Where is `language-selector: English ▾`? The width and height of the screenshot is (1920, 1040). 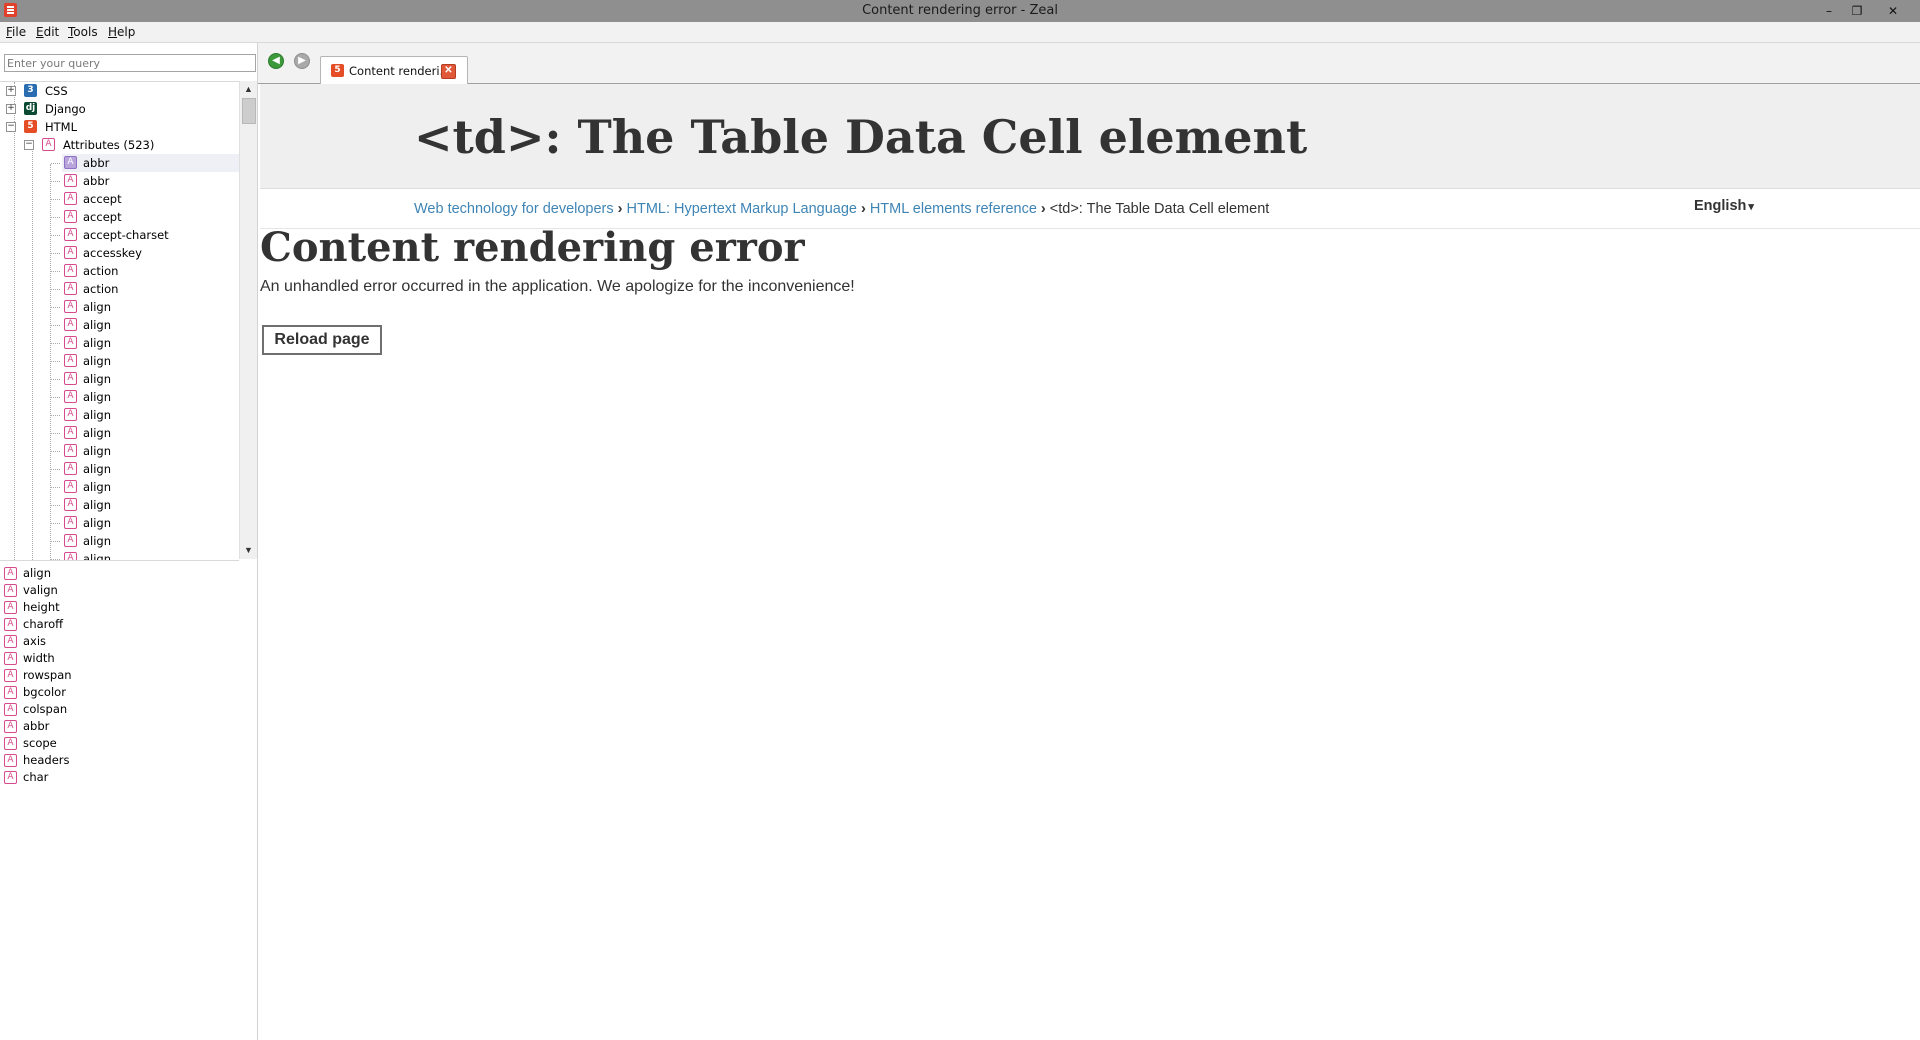 language-selector: English ▾ is located at coordinates (1724, 206).